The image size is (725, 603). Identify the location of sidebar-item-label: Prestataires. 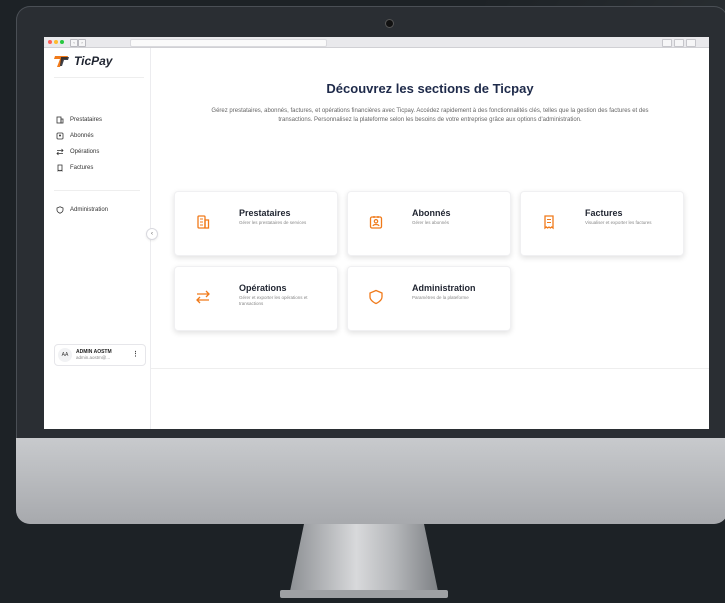
(86, 120).